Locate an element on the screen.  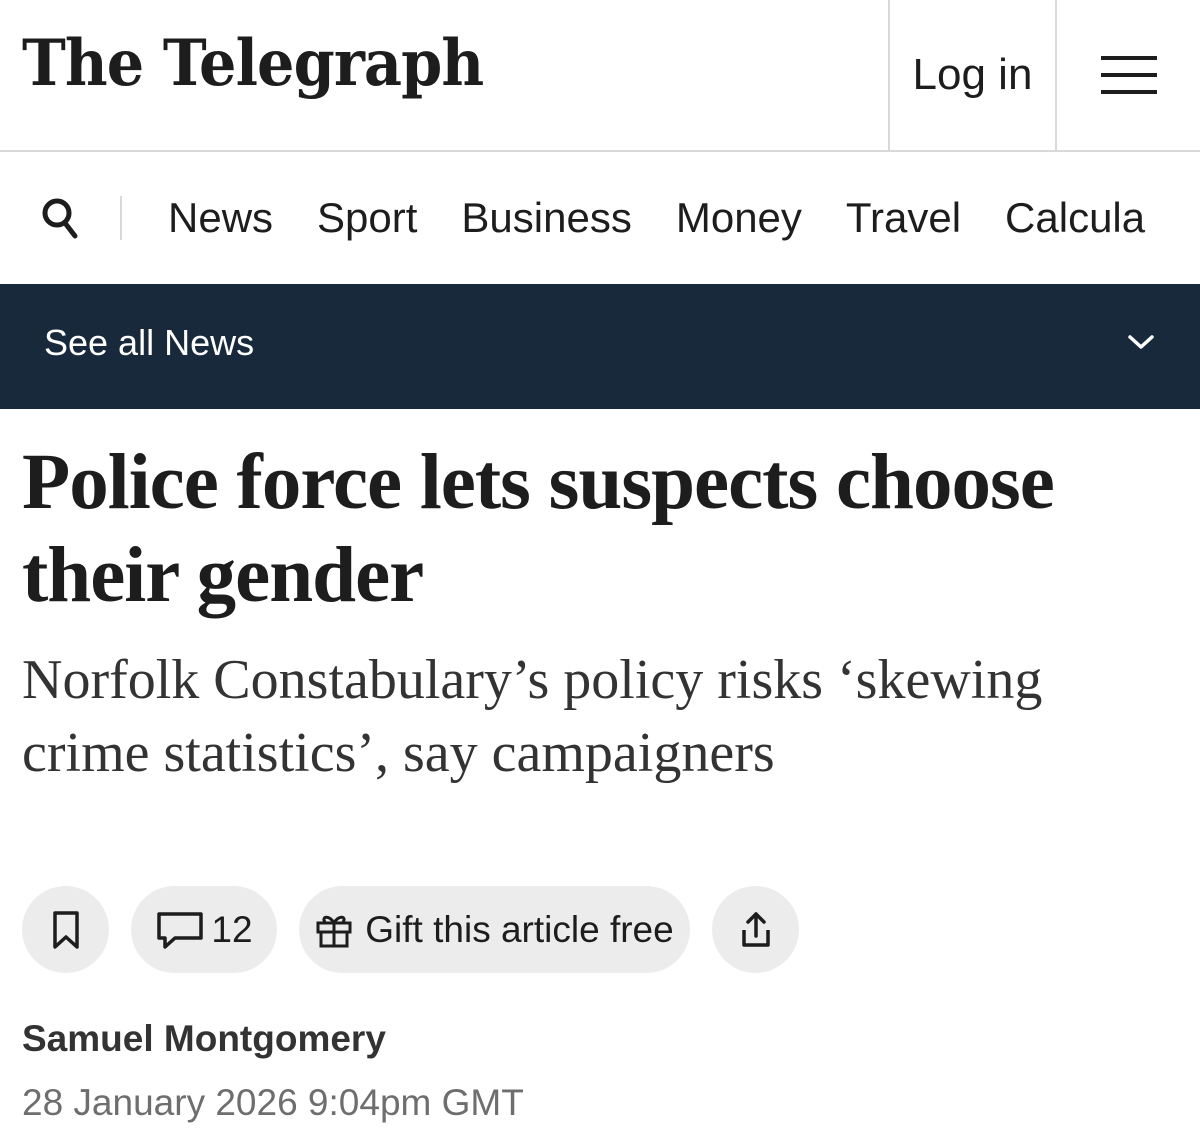
login-button: Log in is located at coordinates (972, 75).